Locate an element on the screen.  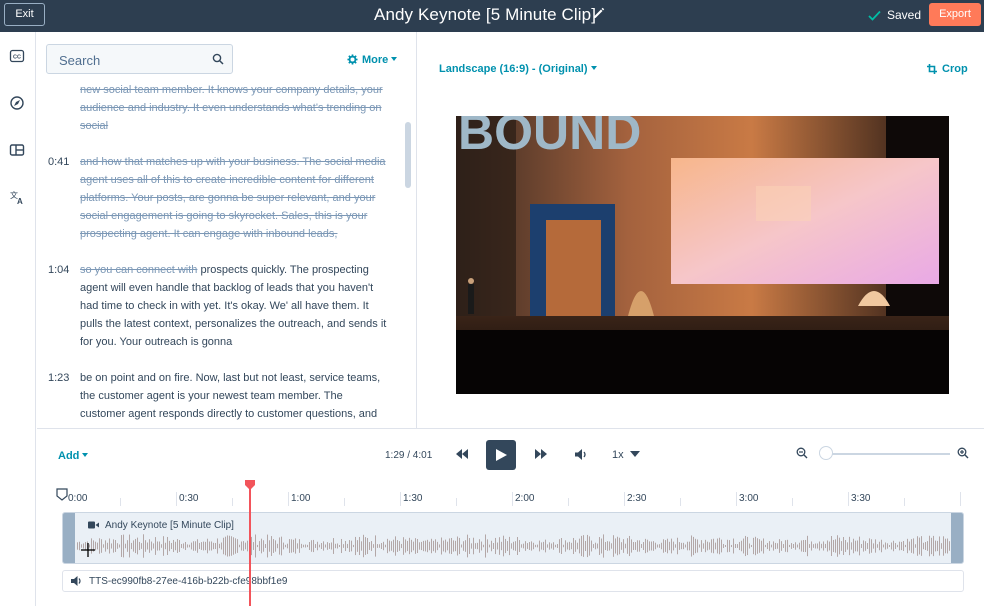
pencil-icon is located at coordinates (599, 13).